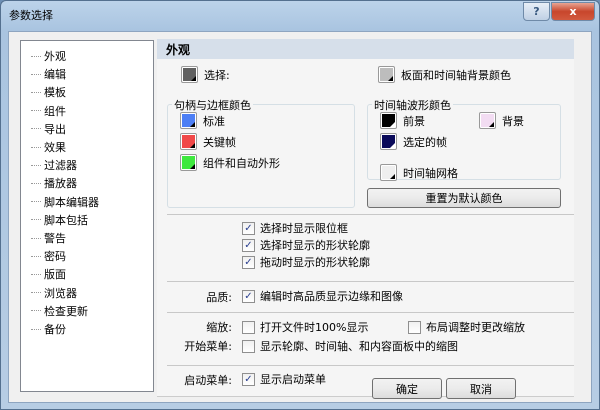 This screenshot has height=410, width=600. I want to click on checkbox-label: 显示轮廓、时间轴、和内容面板中的缩图, so click(359, 346).